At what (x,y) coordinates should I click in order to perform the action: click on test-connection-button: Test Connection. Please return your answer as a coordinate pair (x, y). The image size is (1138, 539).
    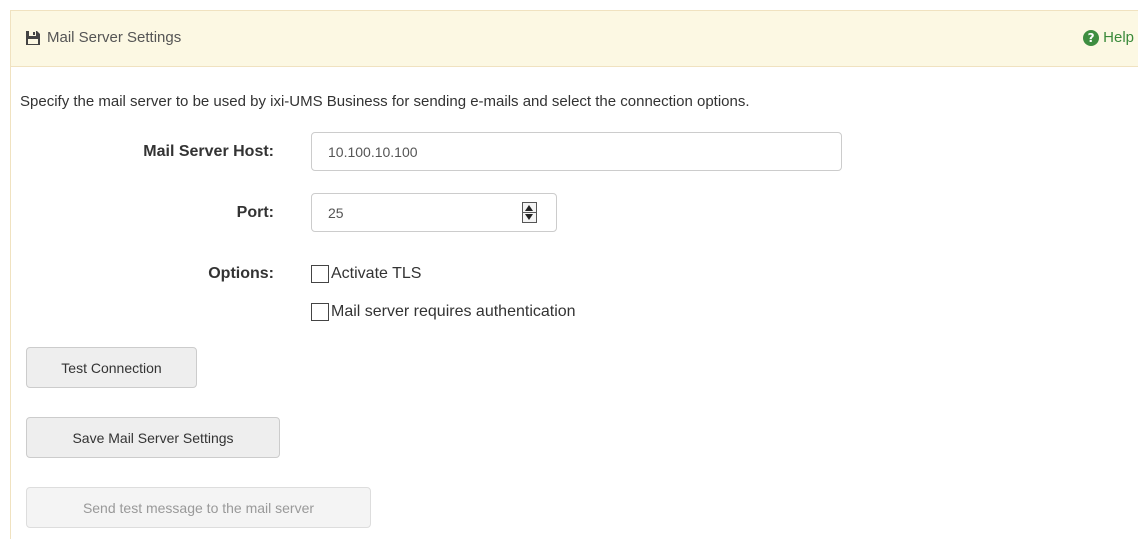
    Looking at the image, I should click on (111, 367).